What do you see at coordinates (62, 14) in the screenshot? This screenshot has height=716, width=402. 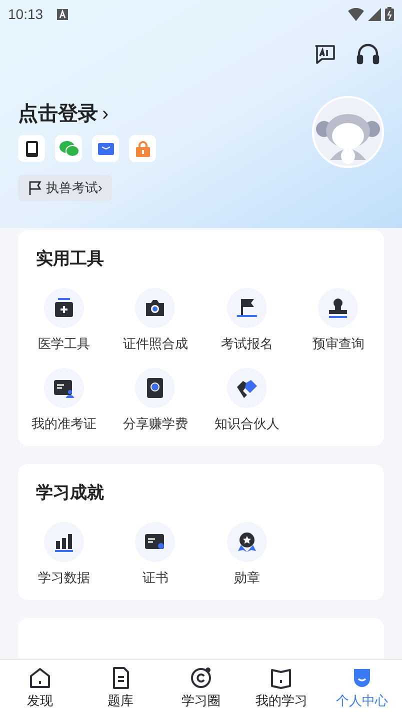 I see `keyboard-indicator-icon` at bounding box center [62, 14].